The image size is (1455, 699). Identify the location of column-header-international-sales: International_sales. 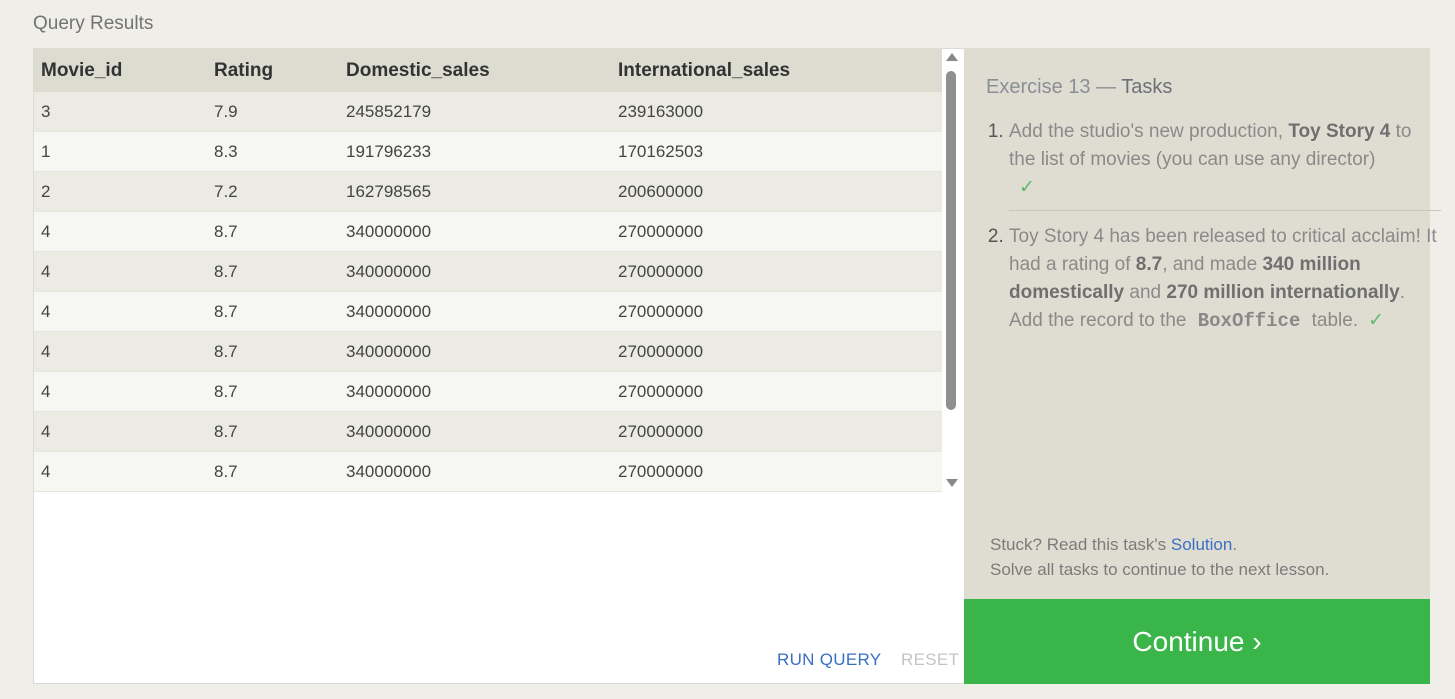
(776, 70).